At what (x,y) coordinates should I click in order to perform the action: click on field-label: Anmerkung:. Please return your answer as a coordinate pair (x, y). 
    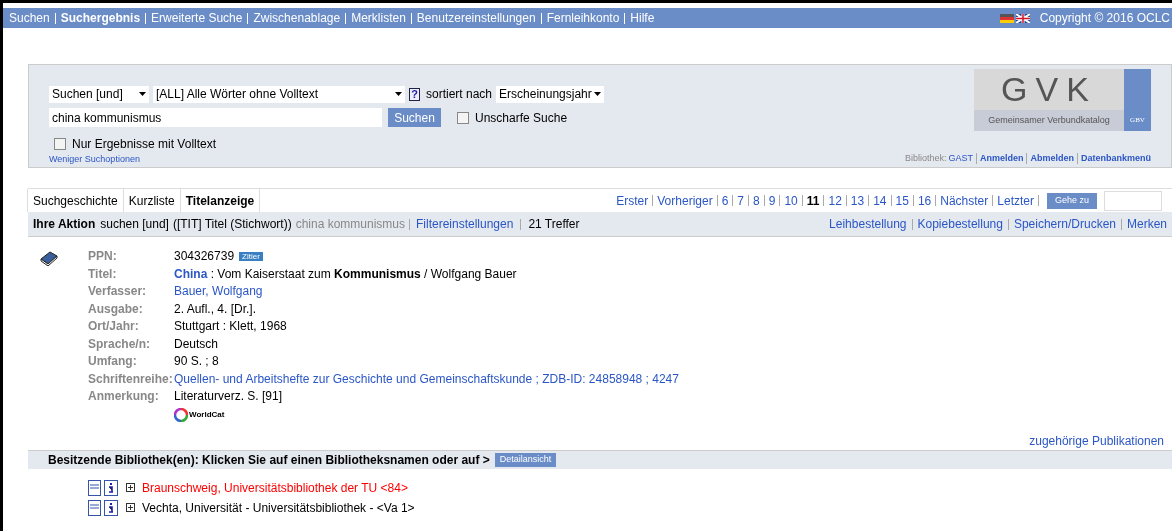
    Looking at the image, I should click on (124, 397).